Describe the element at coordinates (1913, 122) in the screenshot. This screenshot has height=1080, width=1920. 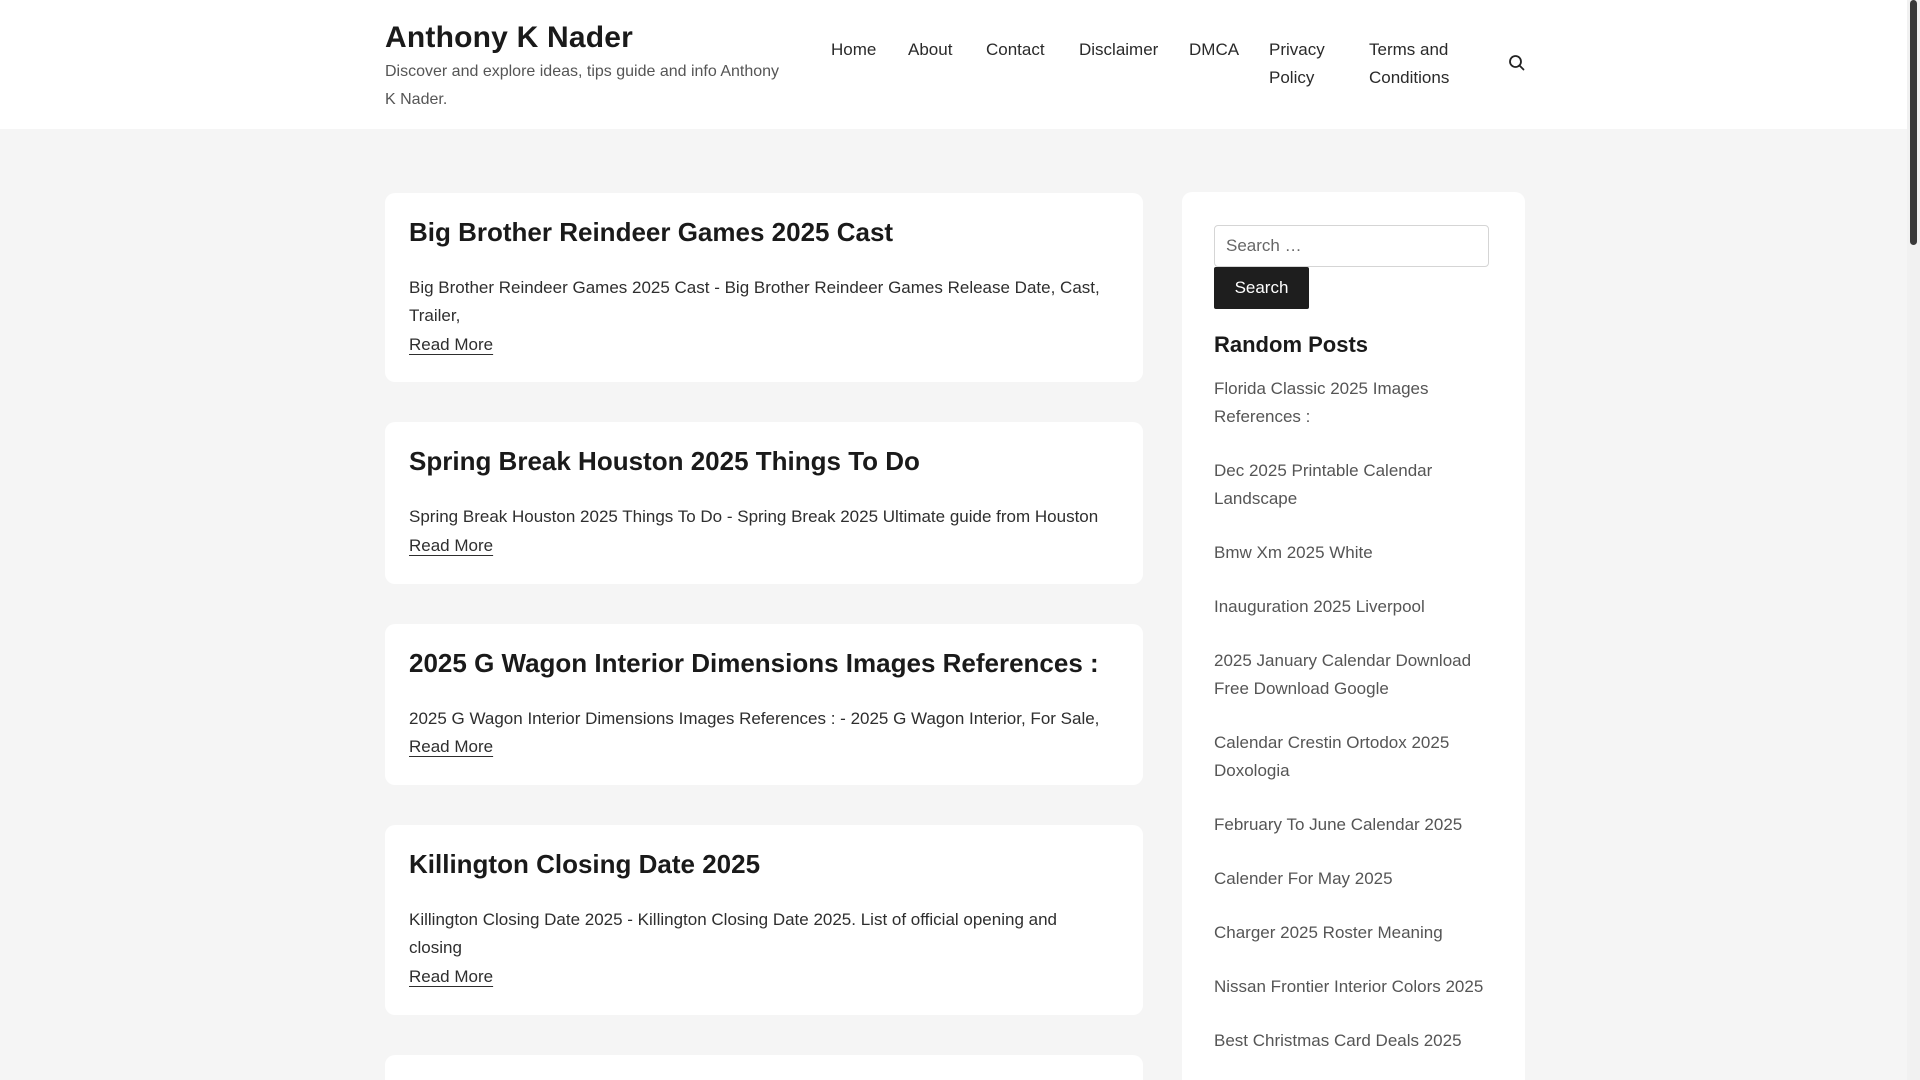
I see `scrollbar-thumb` at that location.